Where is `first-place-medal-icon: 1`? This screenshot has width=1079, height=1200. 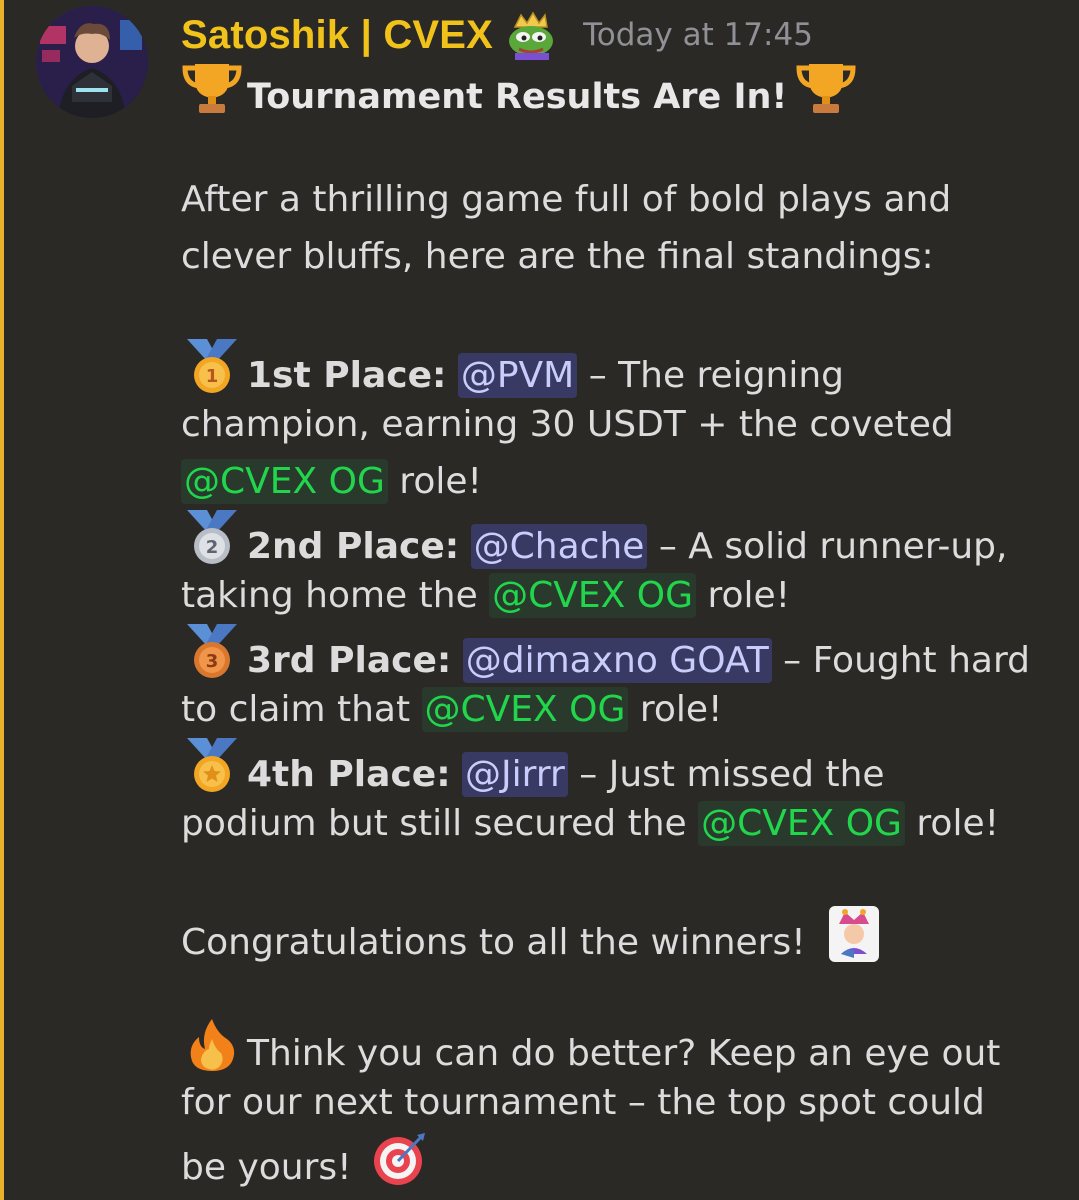 first-place-medal-icon: 1 is located at coordinates (212, 367).